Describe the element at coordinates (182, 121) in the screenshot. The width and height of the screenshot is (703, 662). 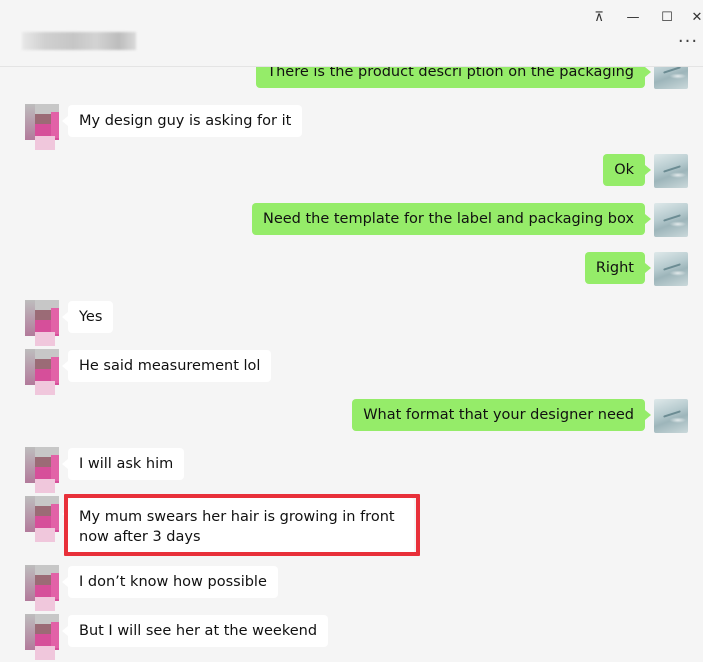
I see `message-bubble-incoming: My design guy is asking for it` at that location.